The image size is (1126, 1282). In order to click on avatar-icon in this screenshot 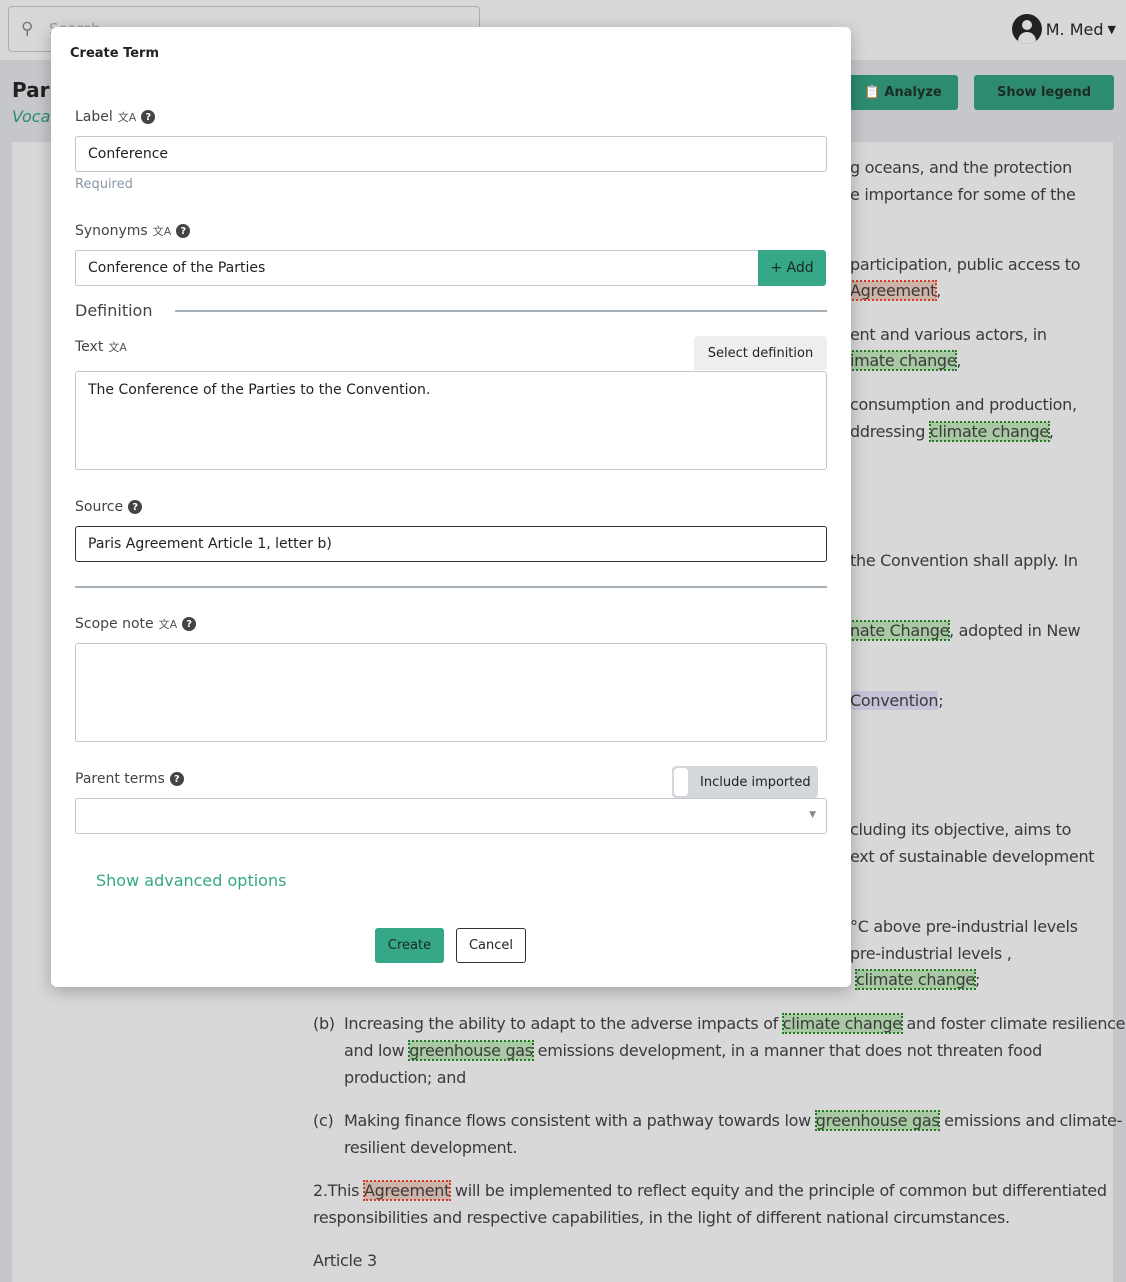, I will do `click(1026, 29)`.